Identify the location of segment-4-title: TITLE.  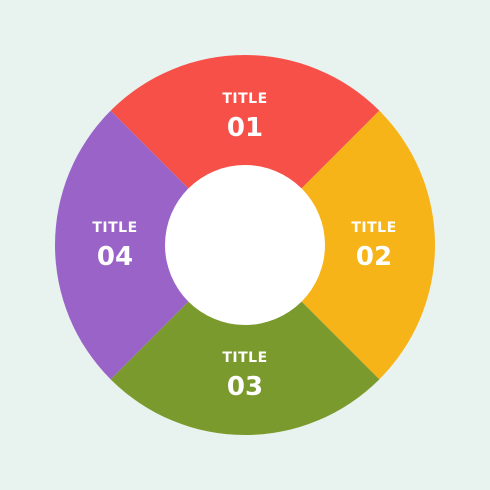
(114, 228).